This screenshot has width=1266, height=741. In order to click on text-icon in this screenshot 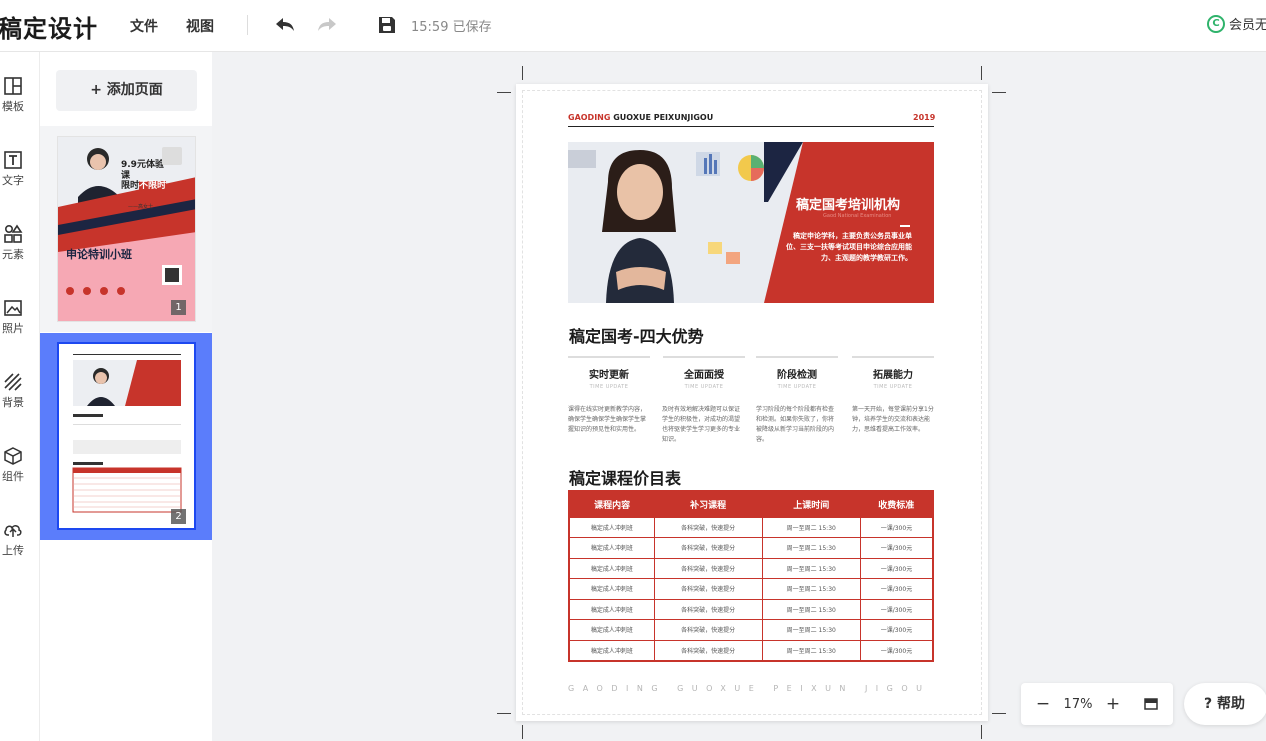, I will do `click(13, 160)`.